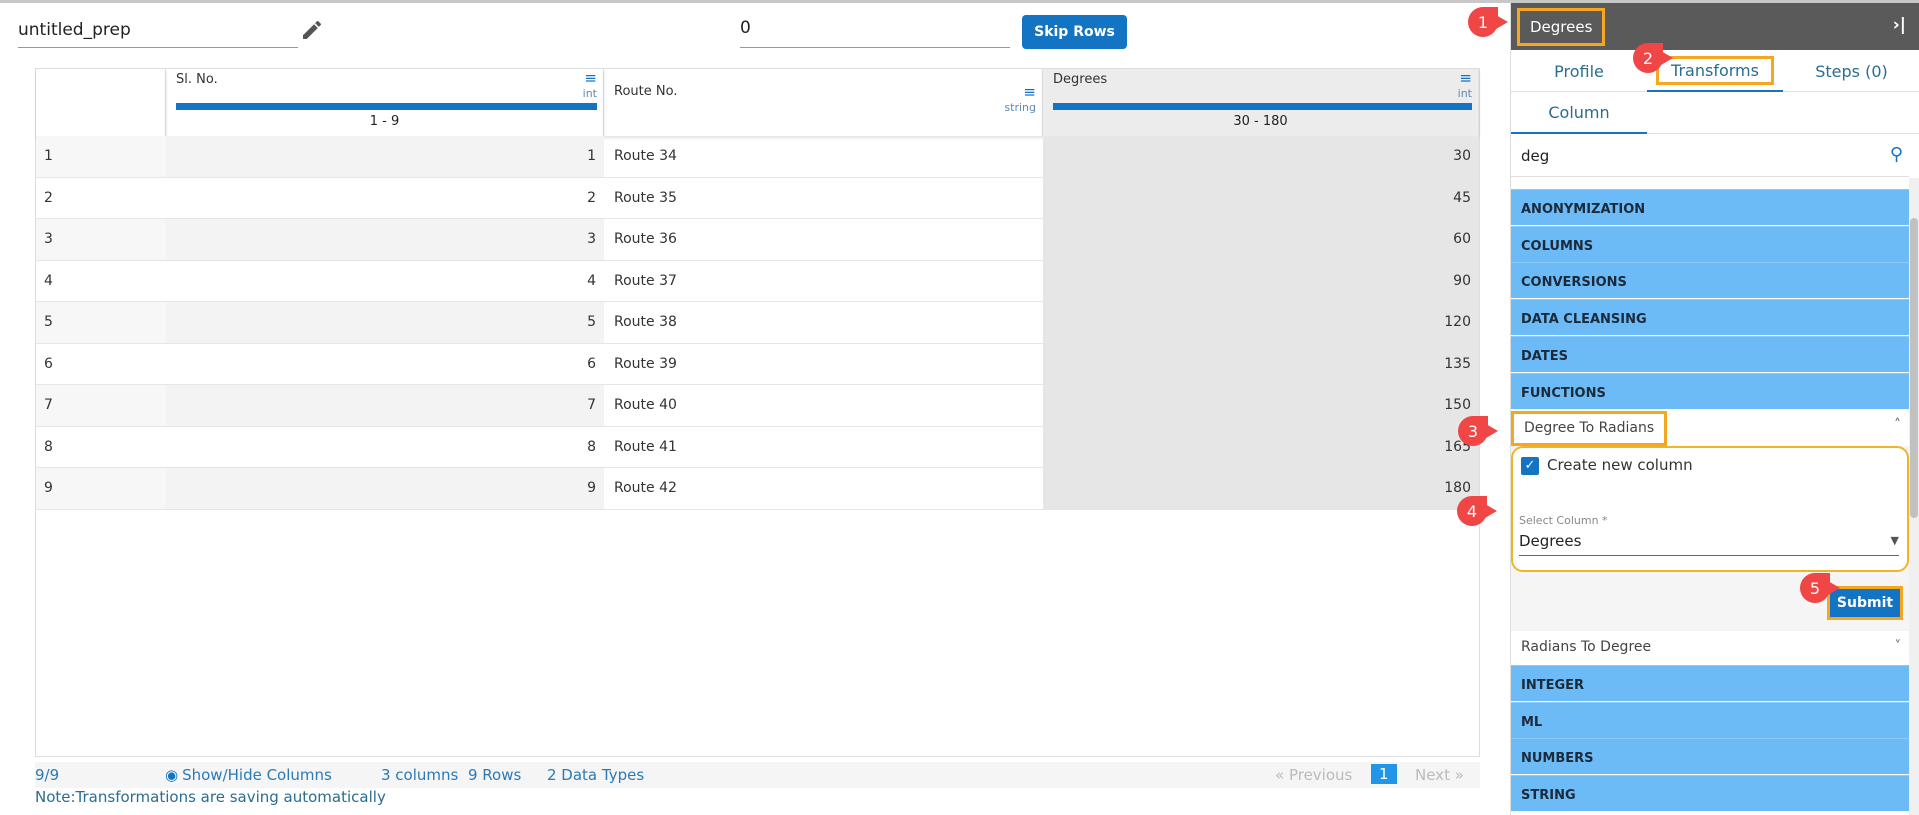 The width and height of the screenshot is (1919, 815). Describe the element at coordinates (1313, 775) in the screenshot. I see `previous-page-button: « Previous` at that location.